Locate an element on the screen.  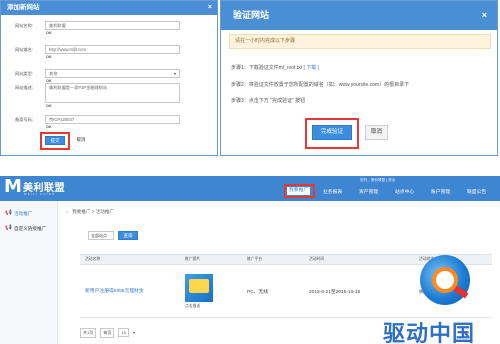
col-platform: 推广平台 is located at coordinates (273, 259).